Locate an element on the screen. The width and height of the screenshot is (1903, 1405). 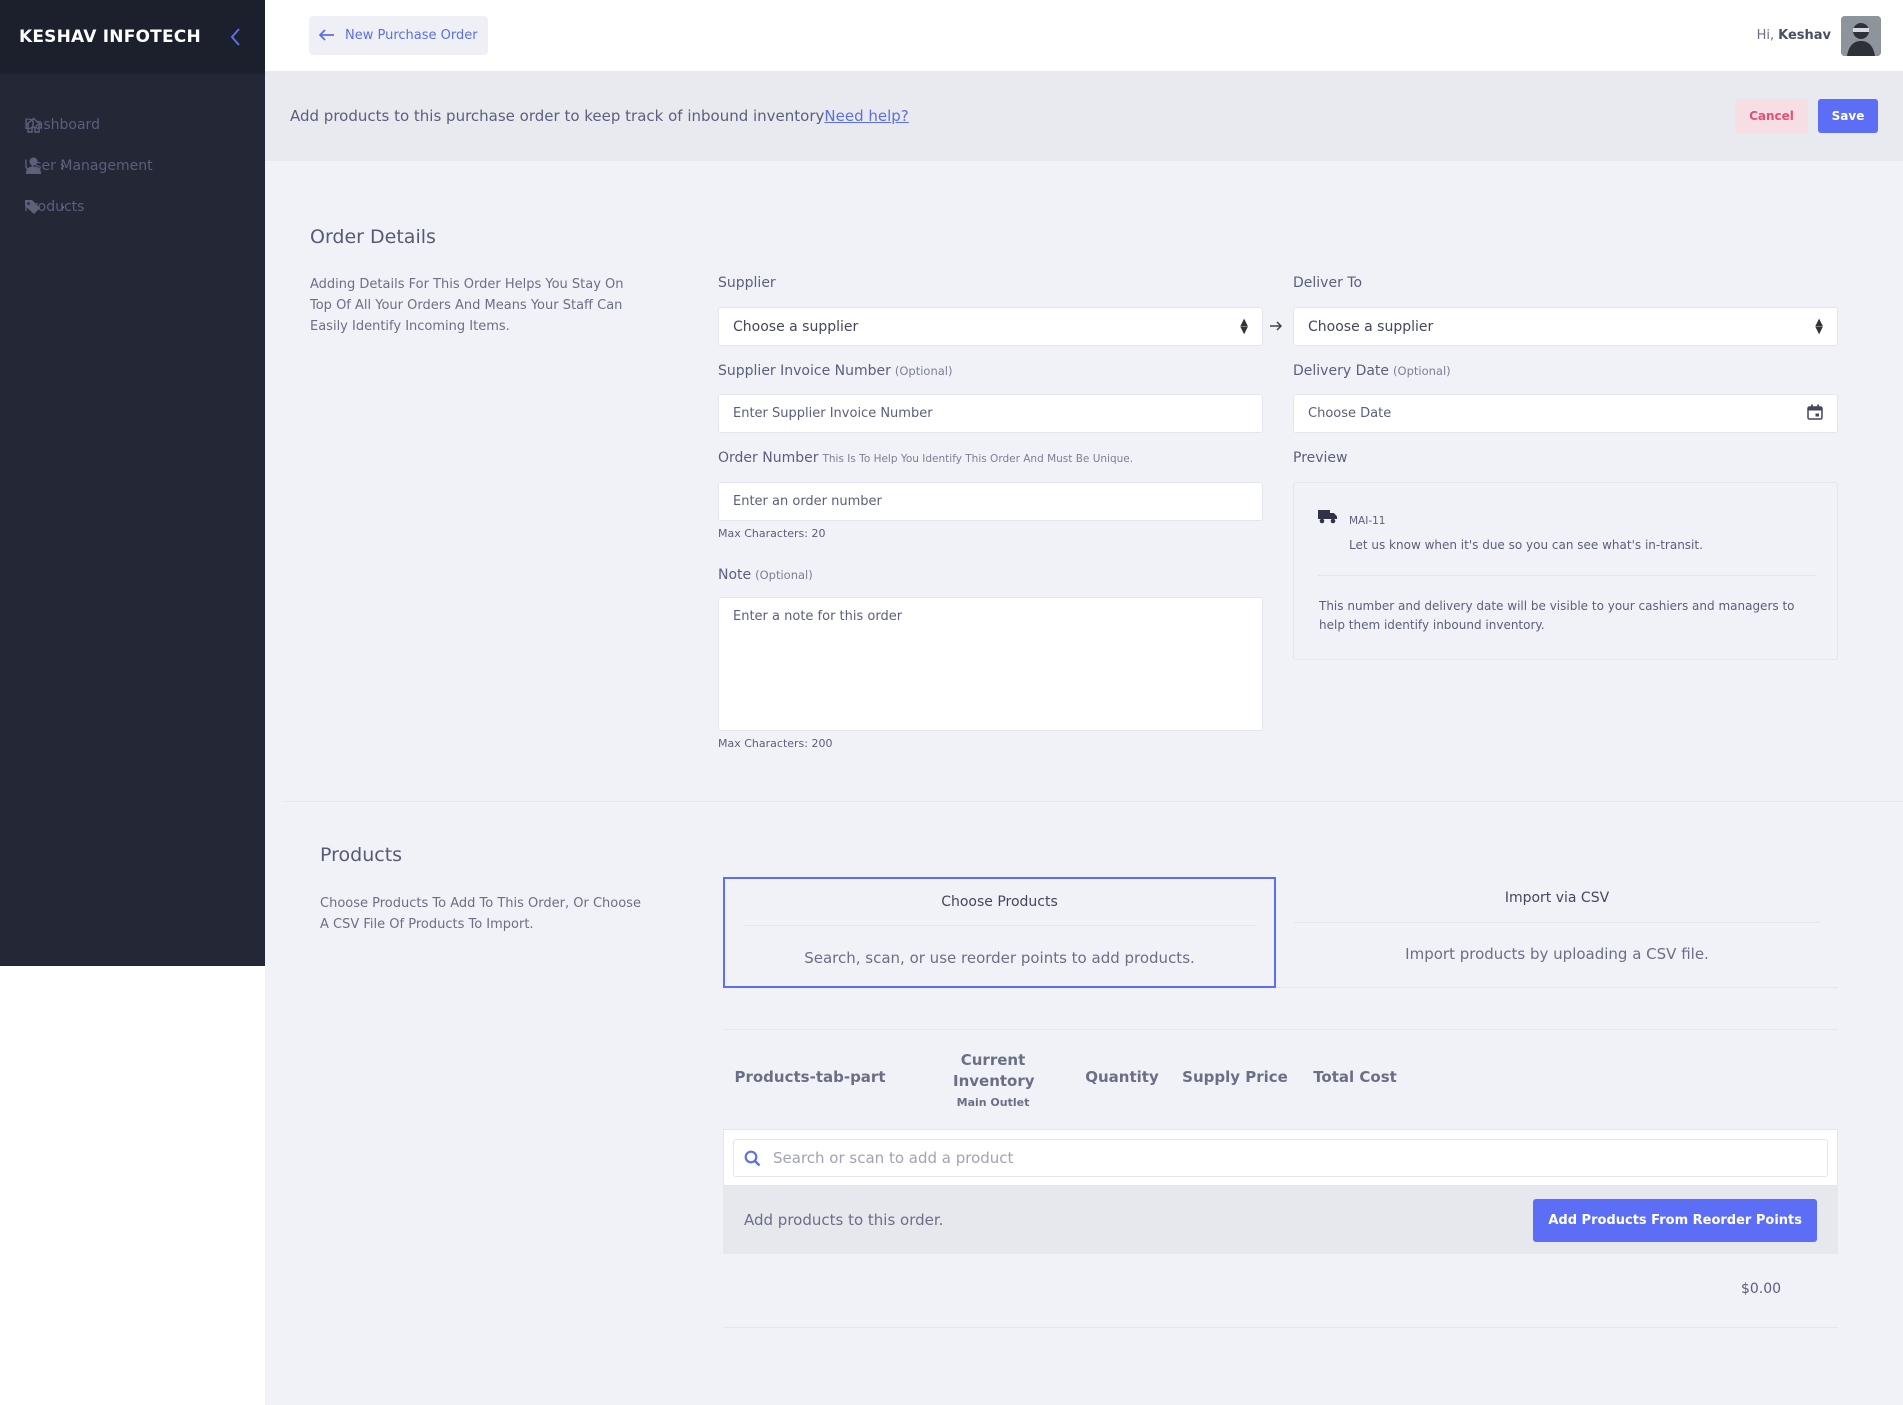
sidebar-item-dashboard: Dashboard is located at coordinates (132, 124).